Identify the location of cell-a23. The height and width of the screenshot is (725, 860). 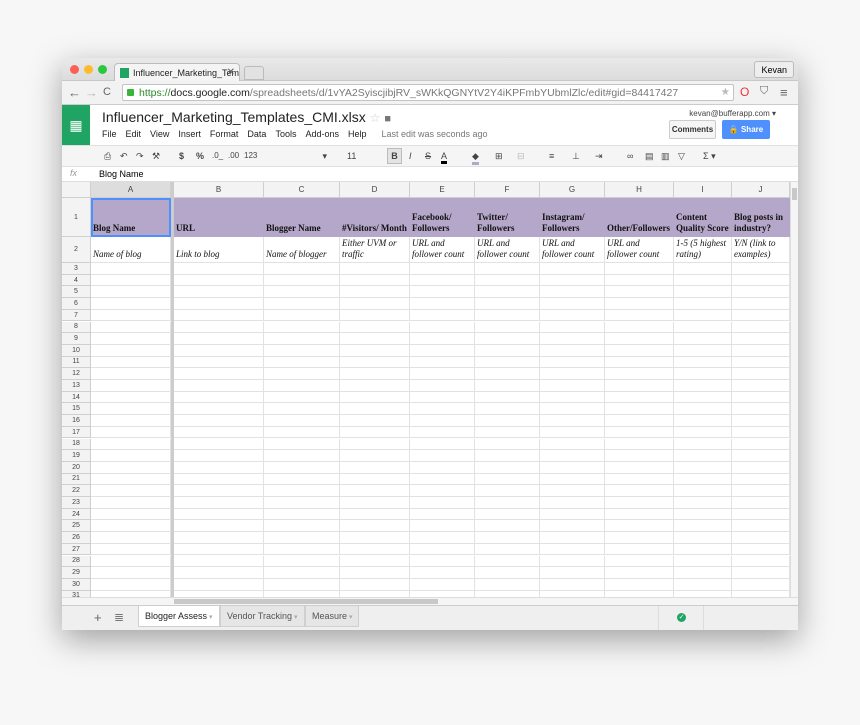
(131, 503).